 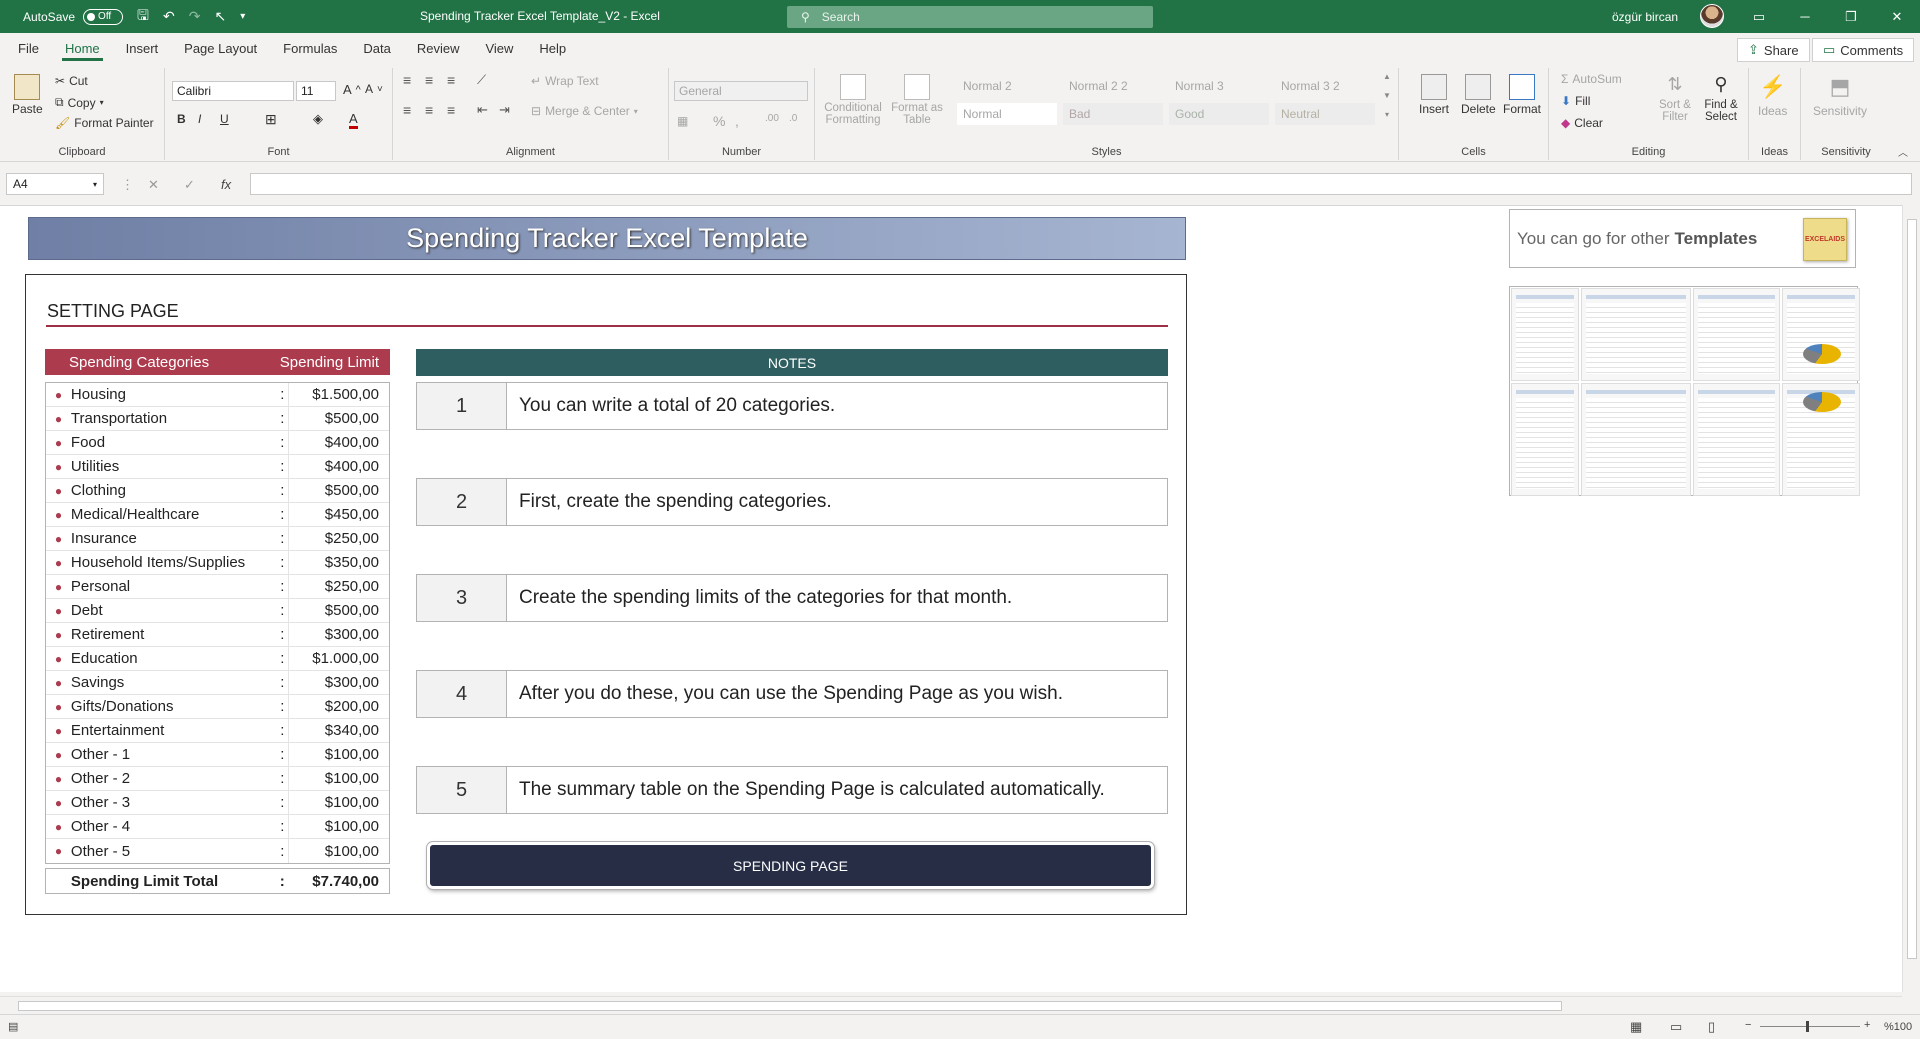 What do you see at coordinates (504, 110) in the screenshot?
I see `increase-indent-icon: ⇥` at bounding box center [504, 110].